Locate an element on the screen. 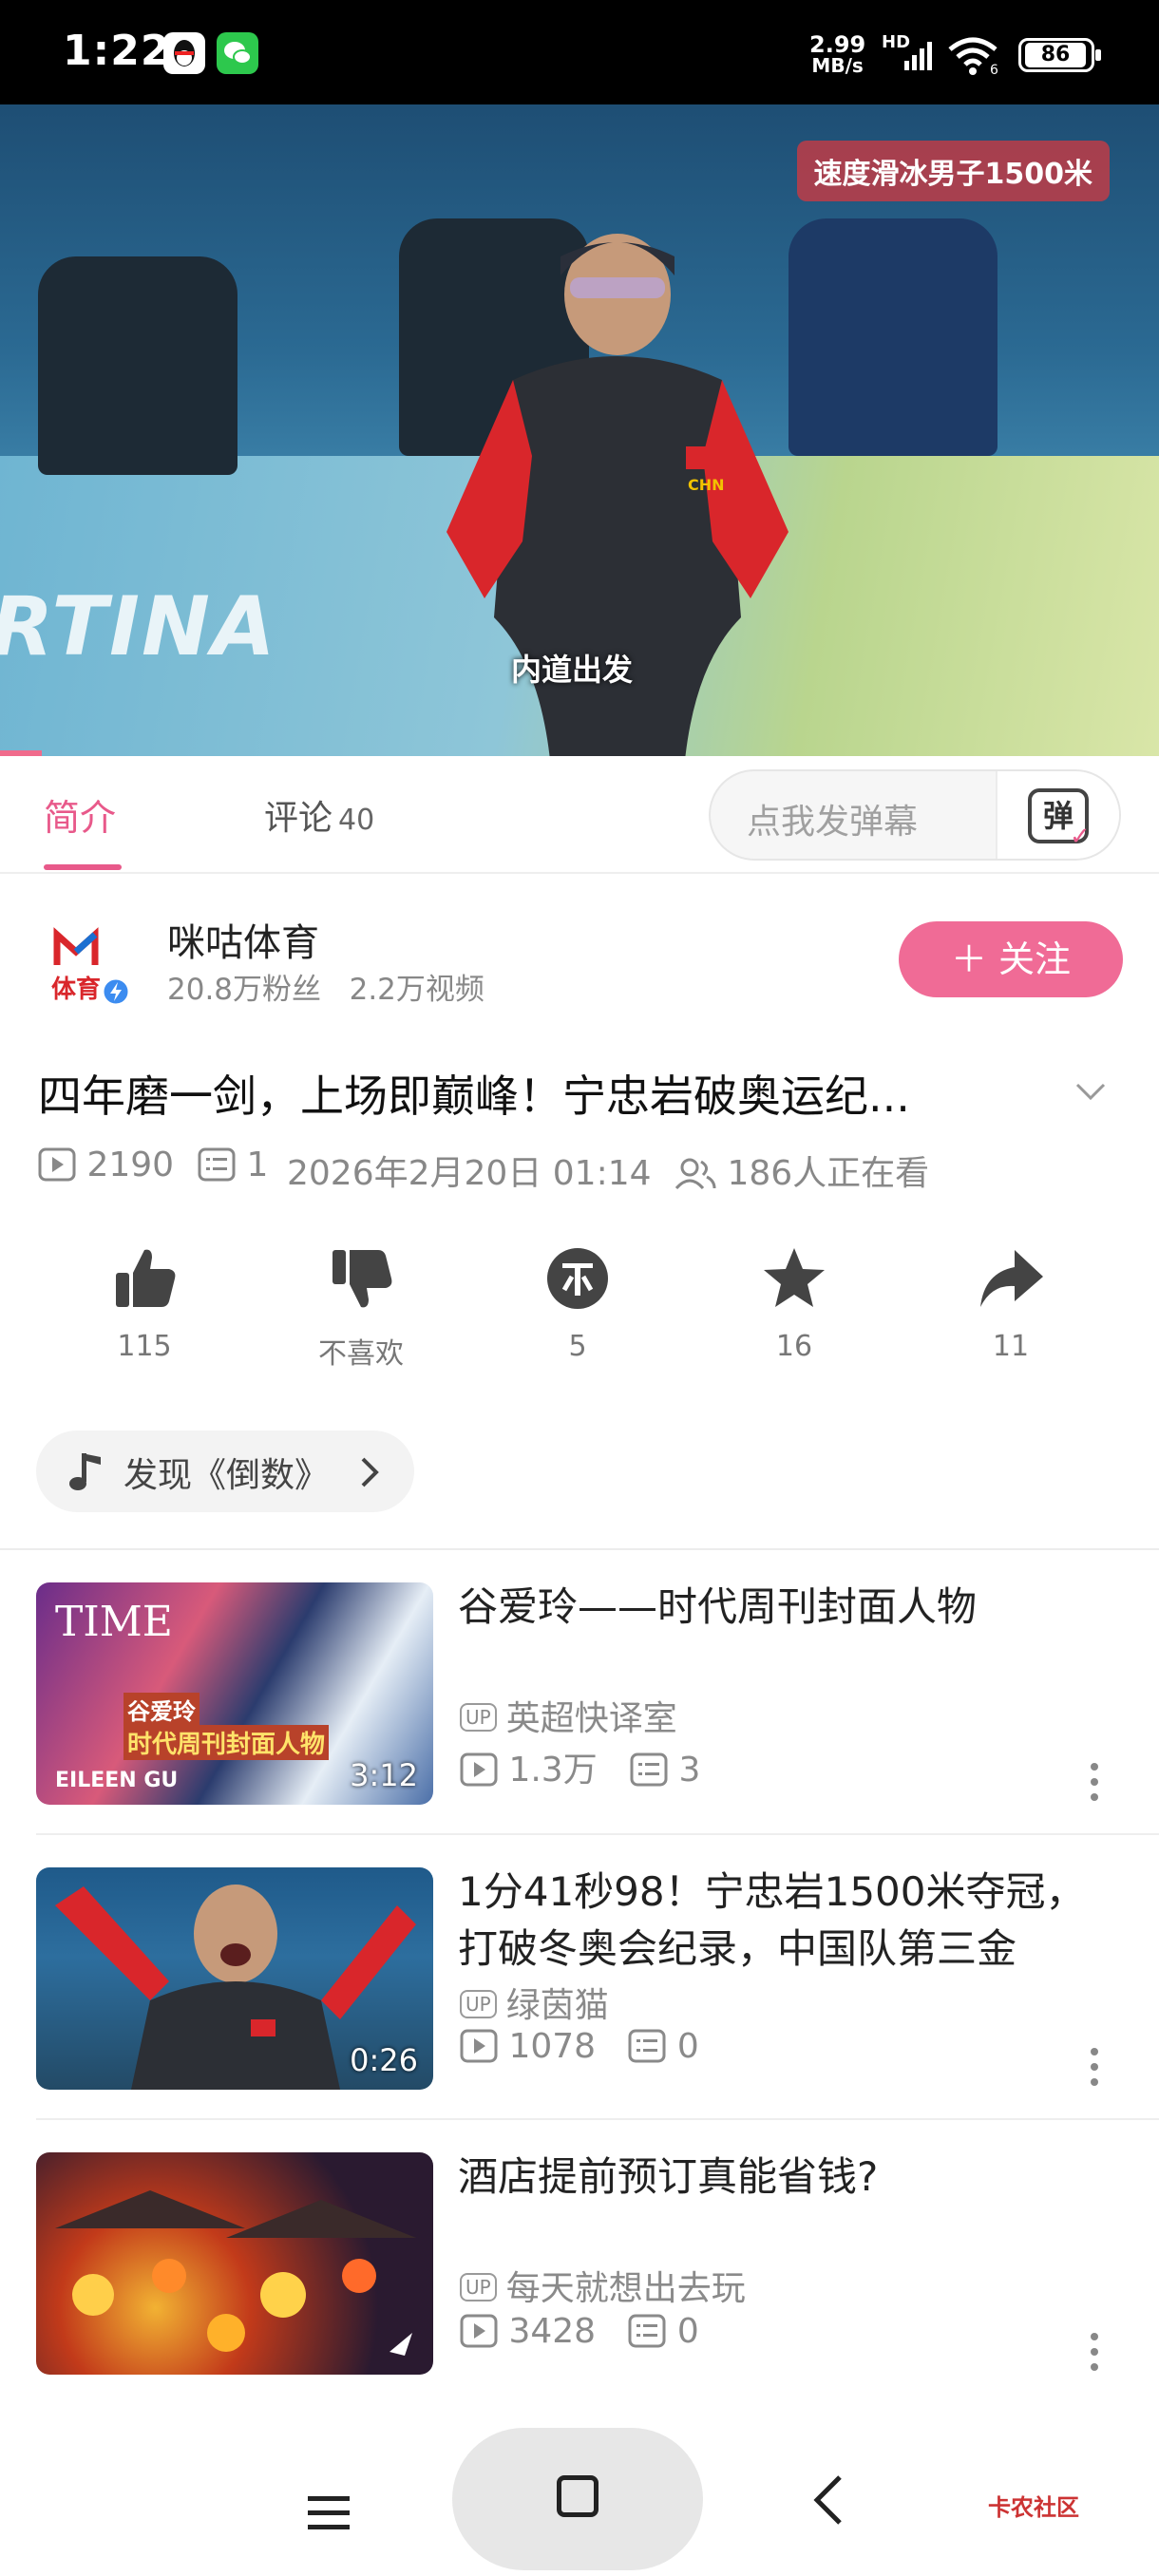 This screenshot has height=2576, width=1159. signal-icon is located at coordinates (918, 56).